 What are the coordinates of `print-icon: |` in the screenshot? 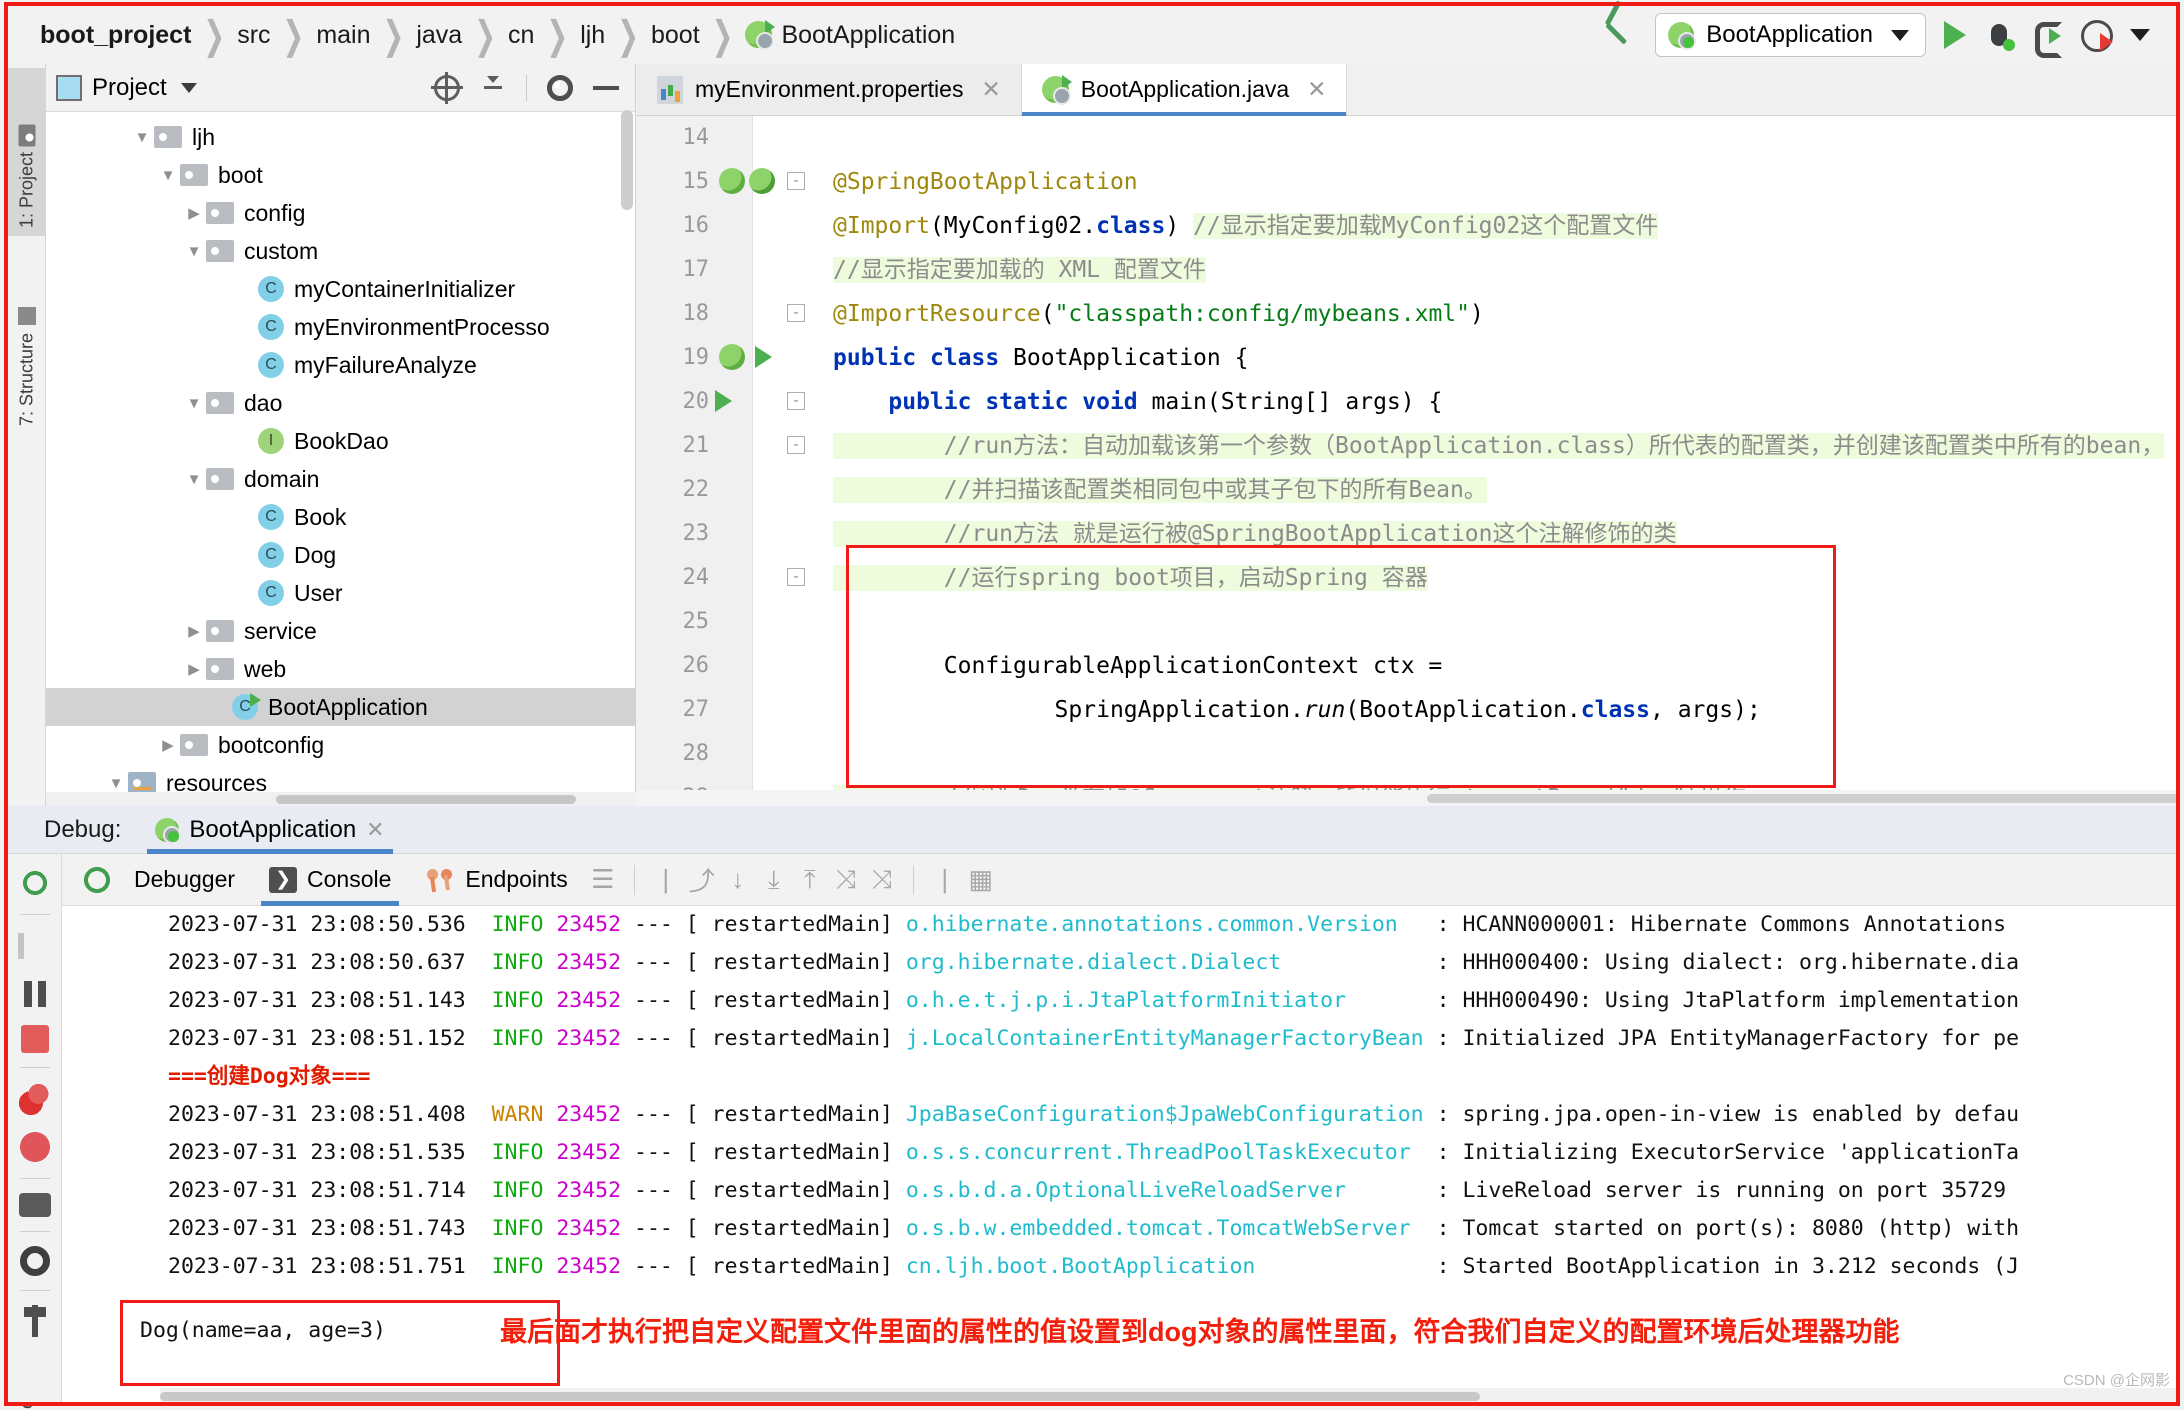 It's located at (945, 879).